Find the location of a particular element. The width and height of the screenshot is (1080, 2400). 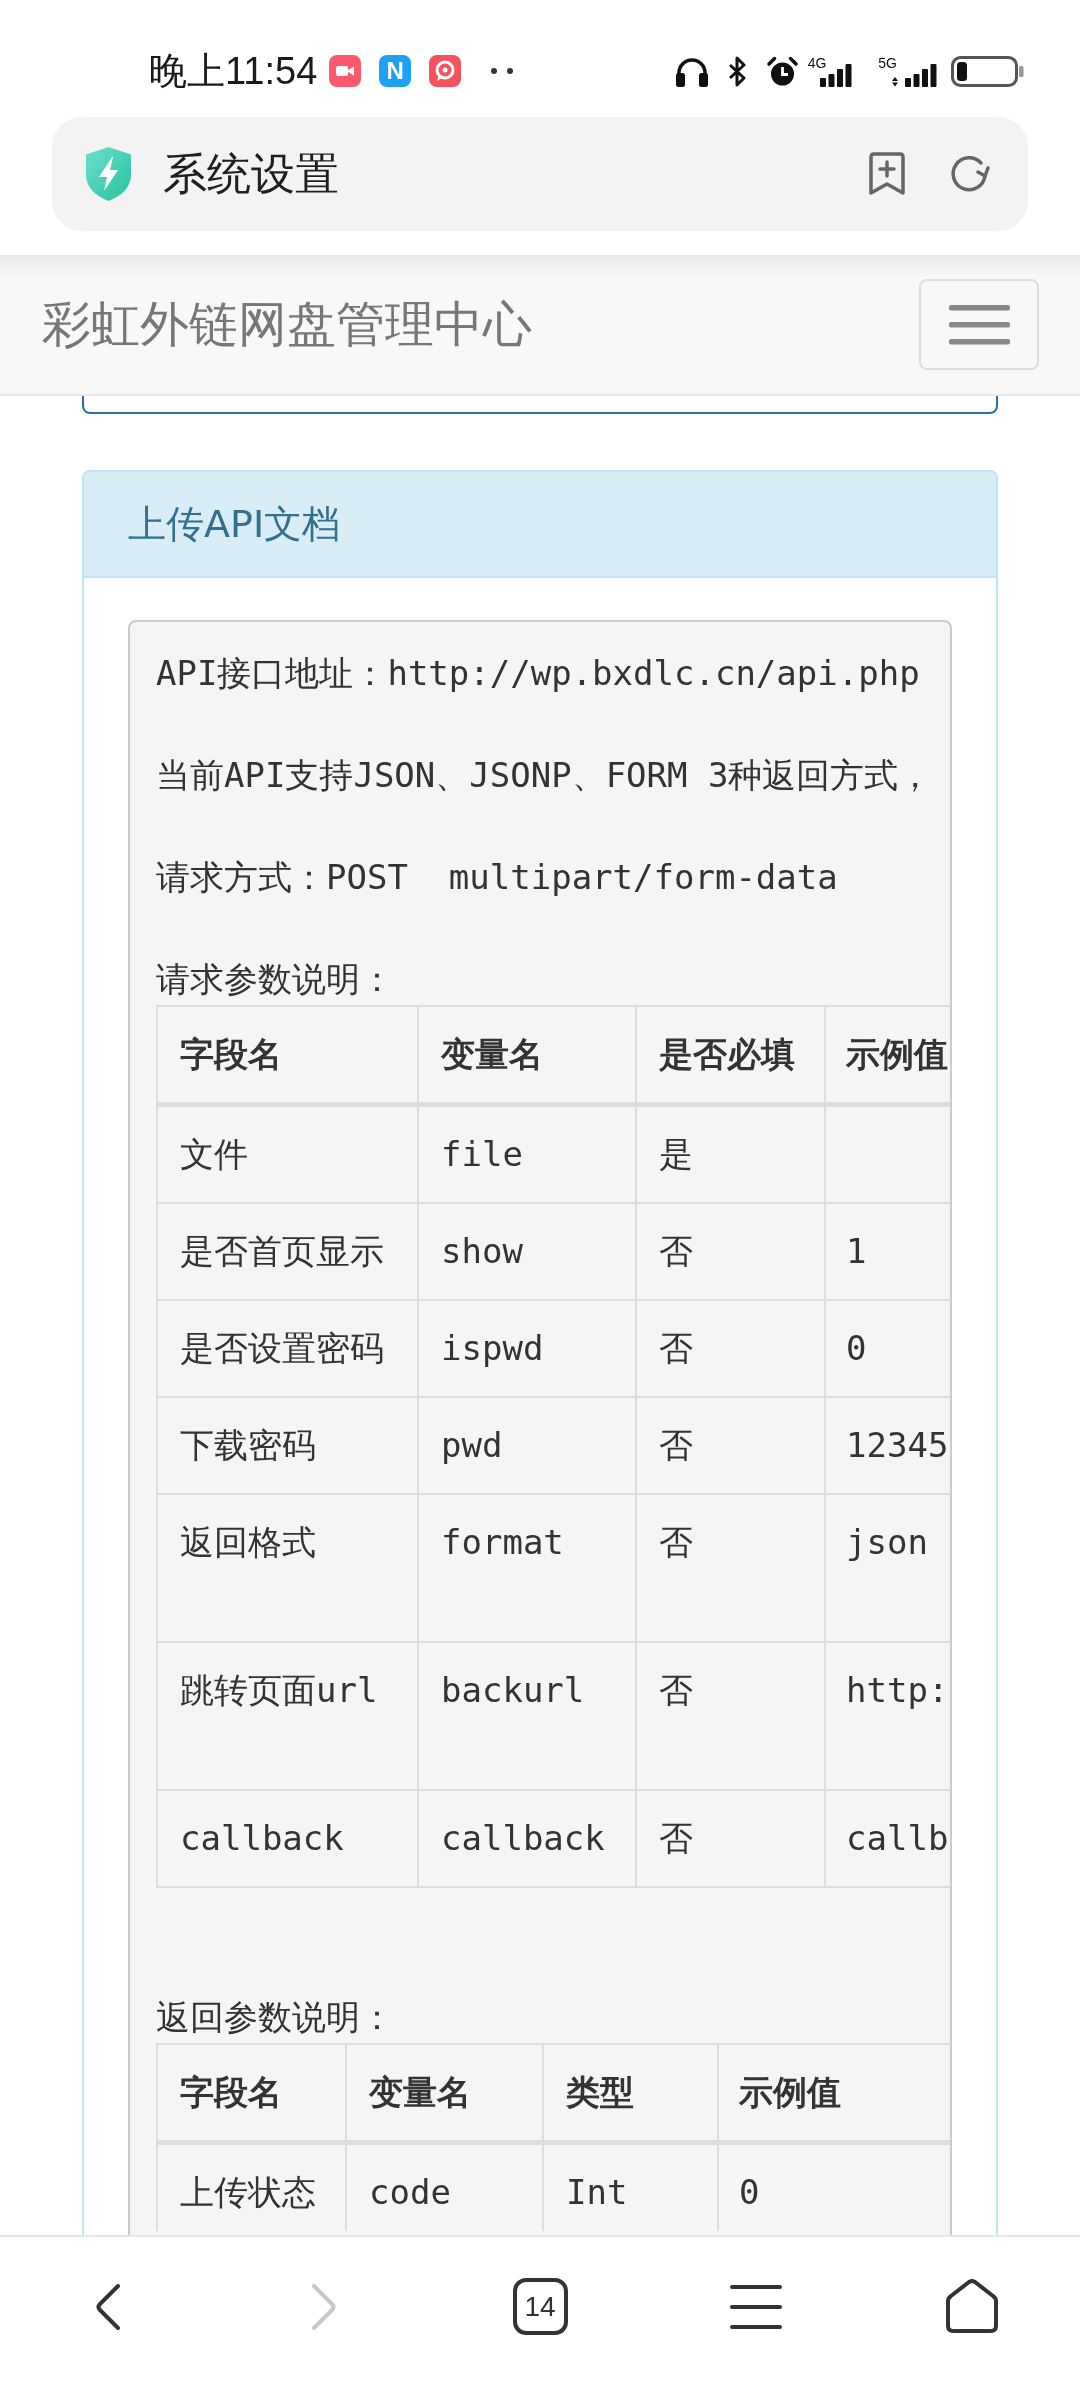

network-type-label: 4G is located at coordinates (817, 62).